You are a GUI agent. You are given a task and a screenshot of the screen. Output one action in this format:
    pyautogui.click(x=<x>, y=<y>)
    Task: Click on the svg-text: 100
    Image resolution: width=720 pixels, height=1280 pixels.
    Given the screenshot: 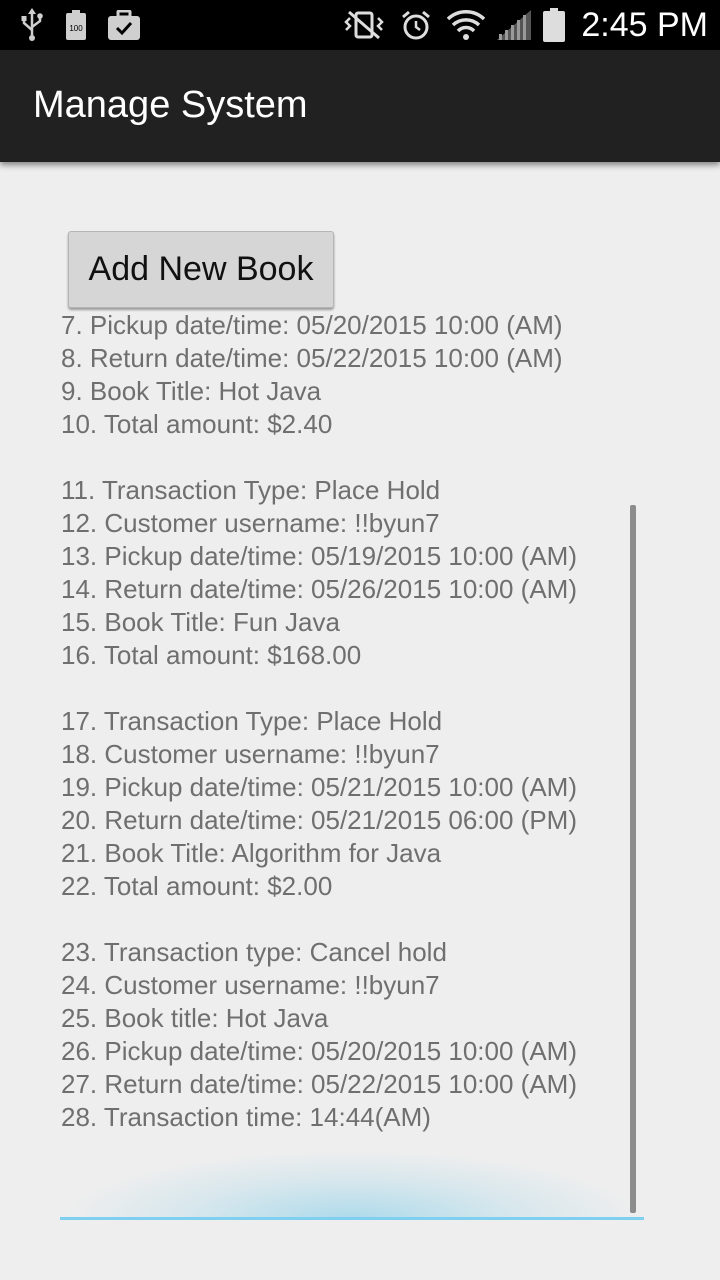 What is the action you would take?
    pyautogui.click(x=76, y=28)
    